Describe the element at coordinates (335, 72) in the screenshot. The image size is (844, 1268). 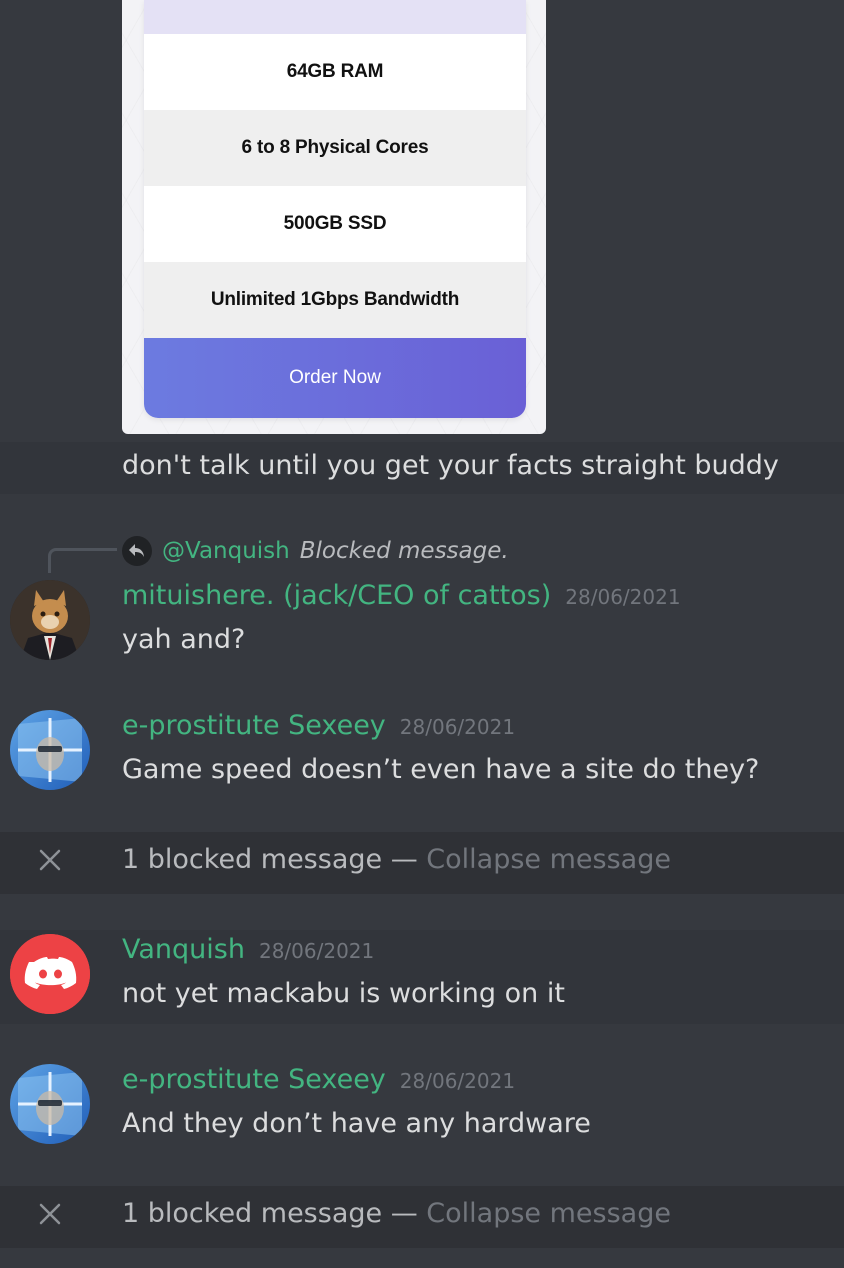
I see `plan-feature-ram: 64GB RAM` at that location.